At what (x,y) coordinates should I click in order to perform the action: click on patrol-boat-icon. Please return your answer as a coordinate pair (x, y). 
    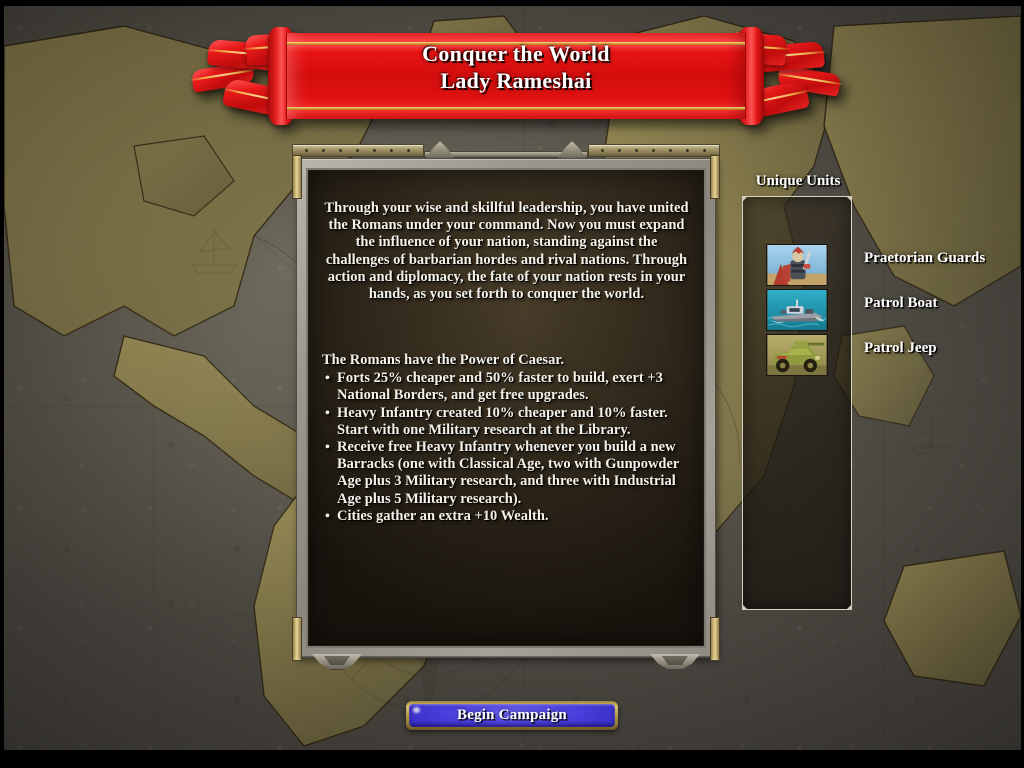
    Looking at the image, I should click on (797, 310).